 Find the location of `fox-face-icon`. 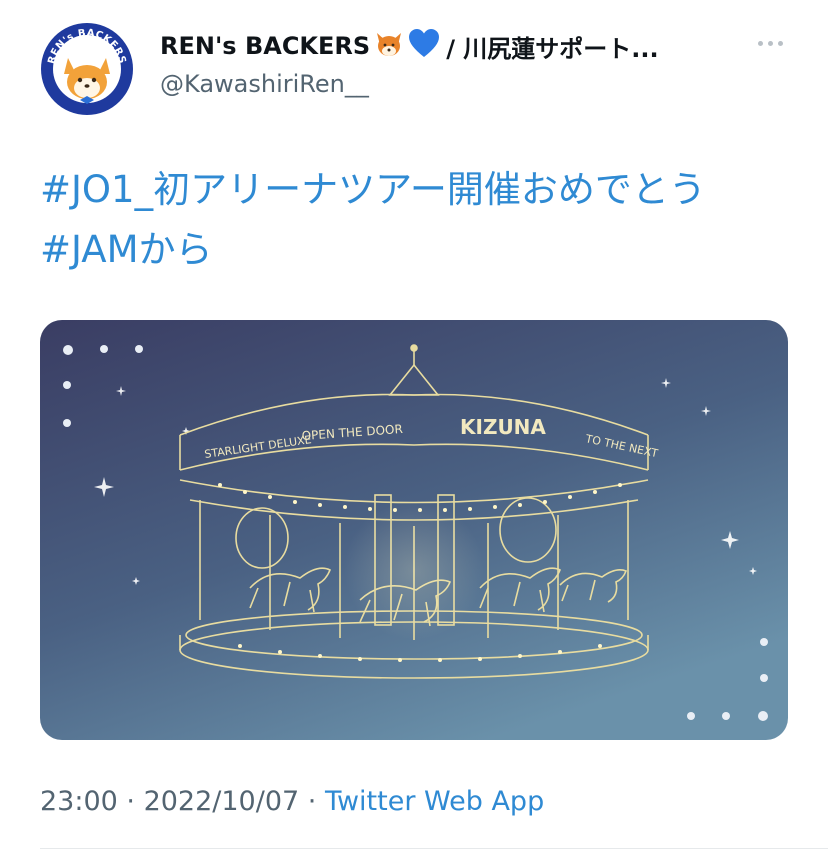

fox-face-icon is located at coordinates (389, 46).